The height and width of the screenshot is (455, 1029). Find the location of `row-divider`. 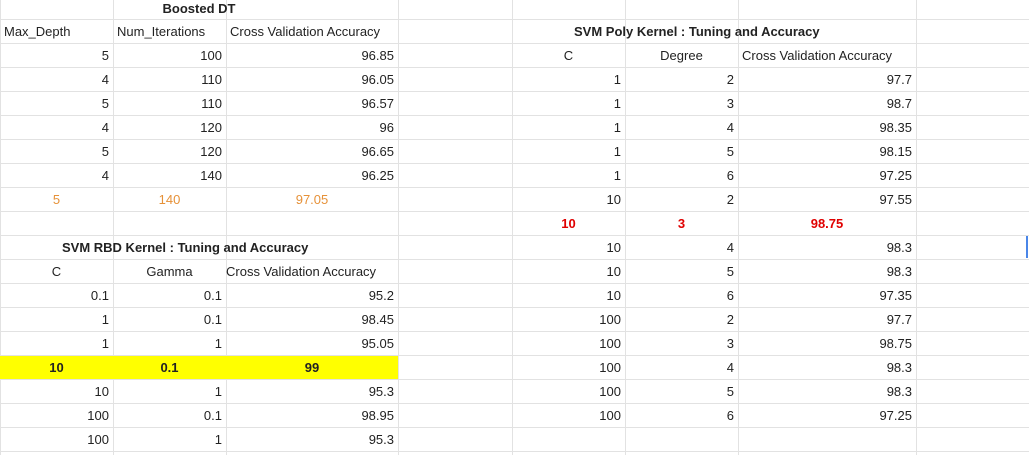

row-divider is located at coordinates (514, 451).